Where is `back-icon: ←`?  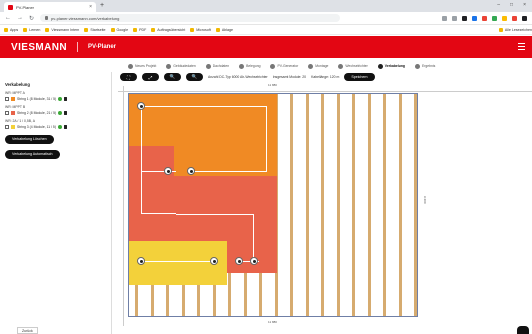 back-icon: ← is located at coordinates (8, 18).